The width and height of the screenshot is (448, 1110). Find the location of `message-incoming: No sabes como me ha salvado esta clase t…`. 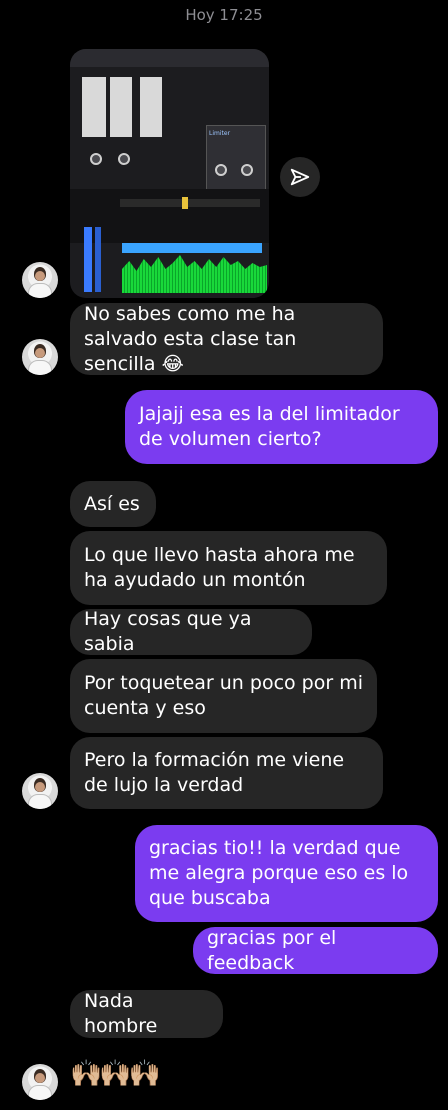

message-incoming: No sabes como me ha salvado esta clase t… is located at coordinates (226, 339).